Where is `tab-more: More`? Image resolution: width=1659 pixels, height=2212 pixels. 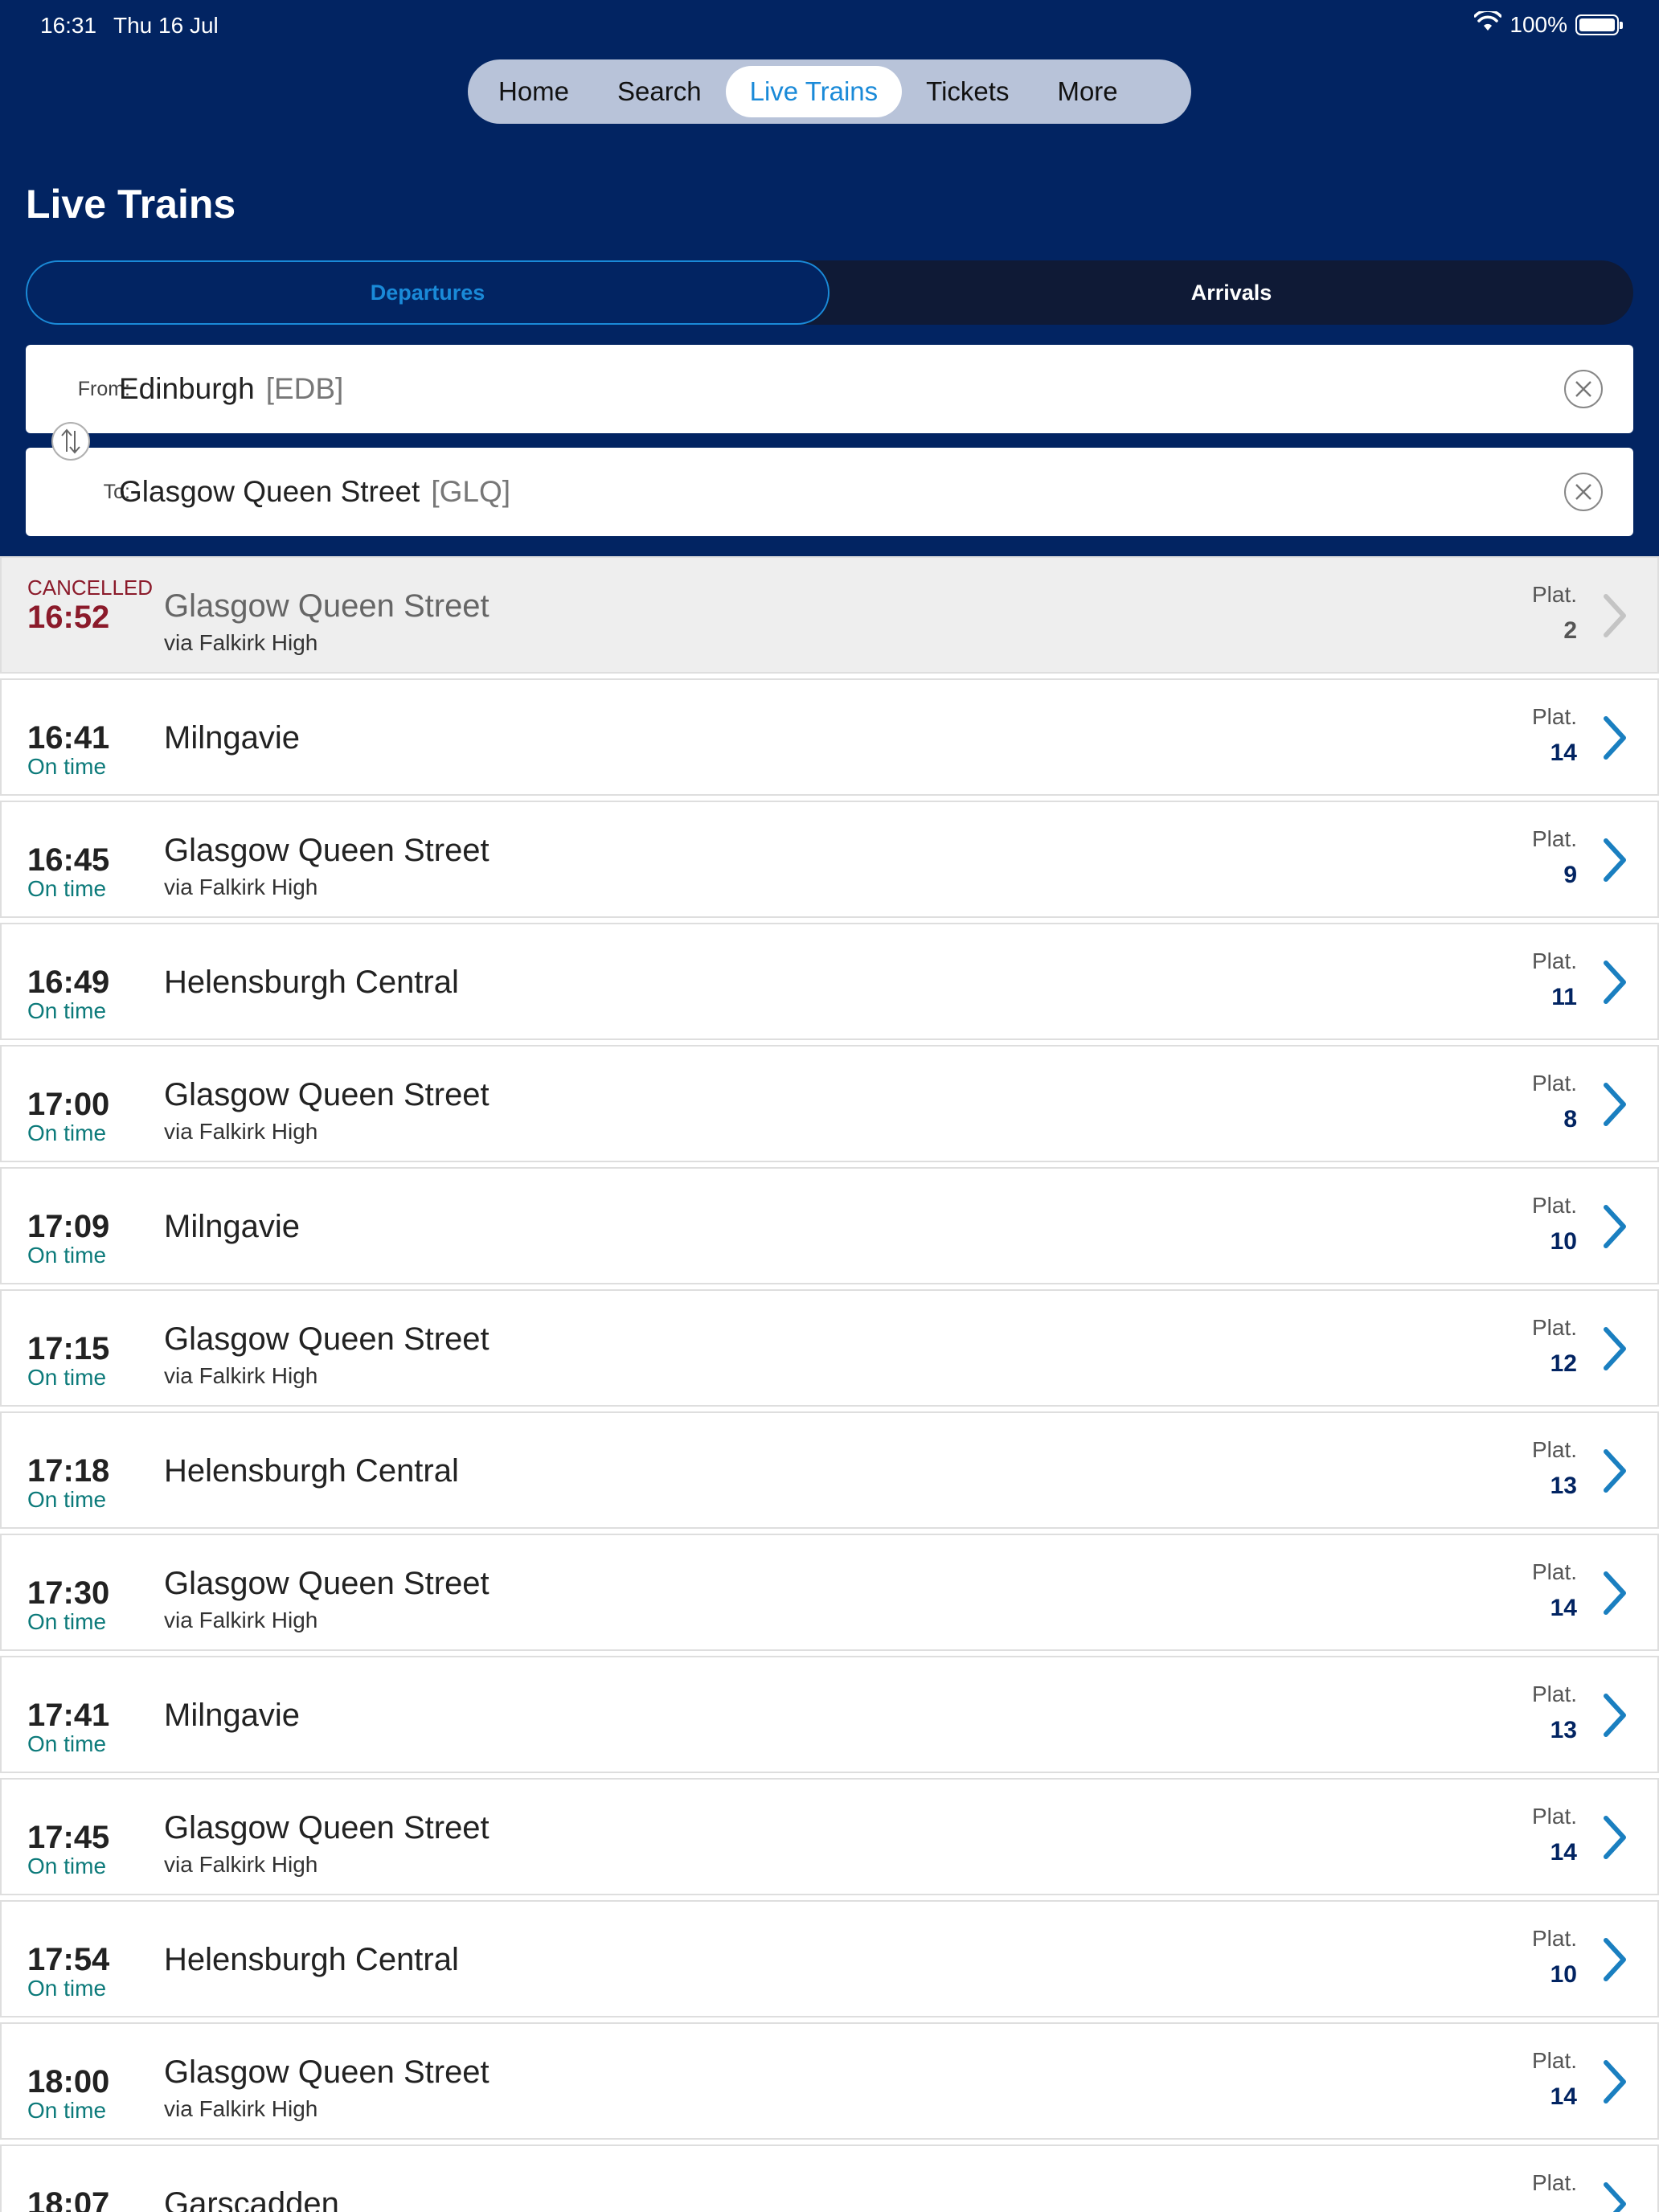 tab-more: More is located at coordinates (1087, 91).